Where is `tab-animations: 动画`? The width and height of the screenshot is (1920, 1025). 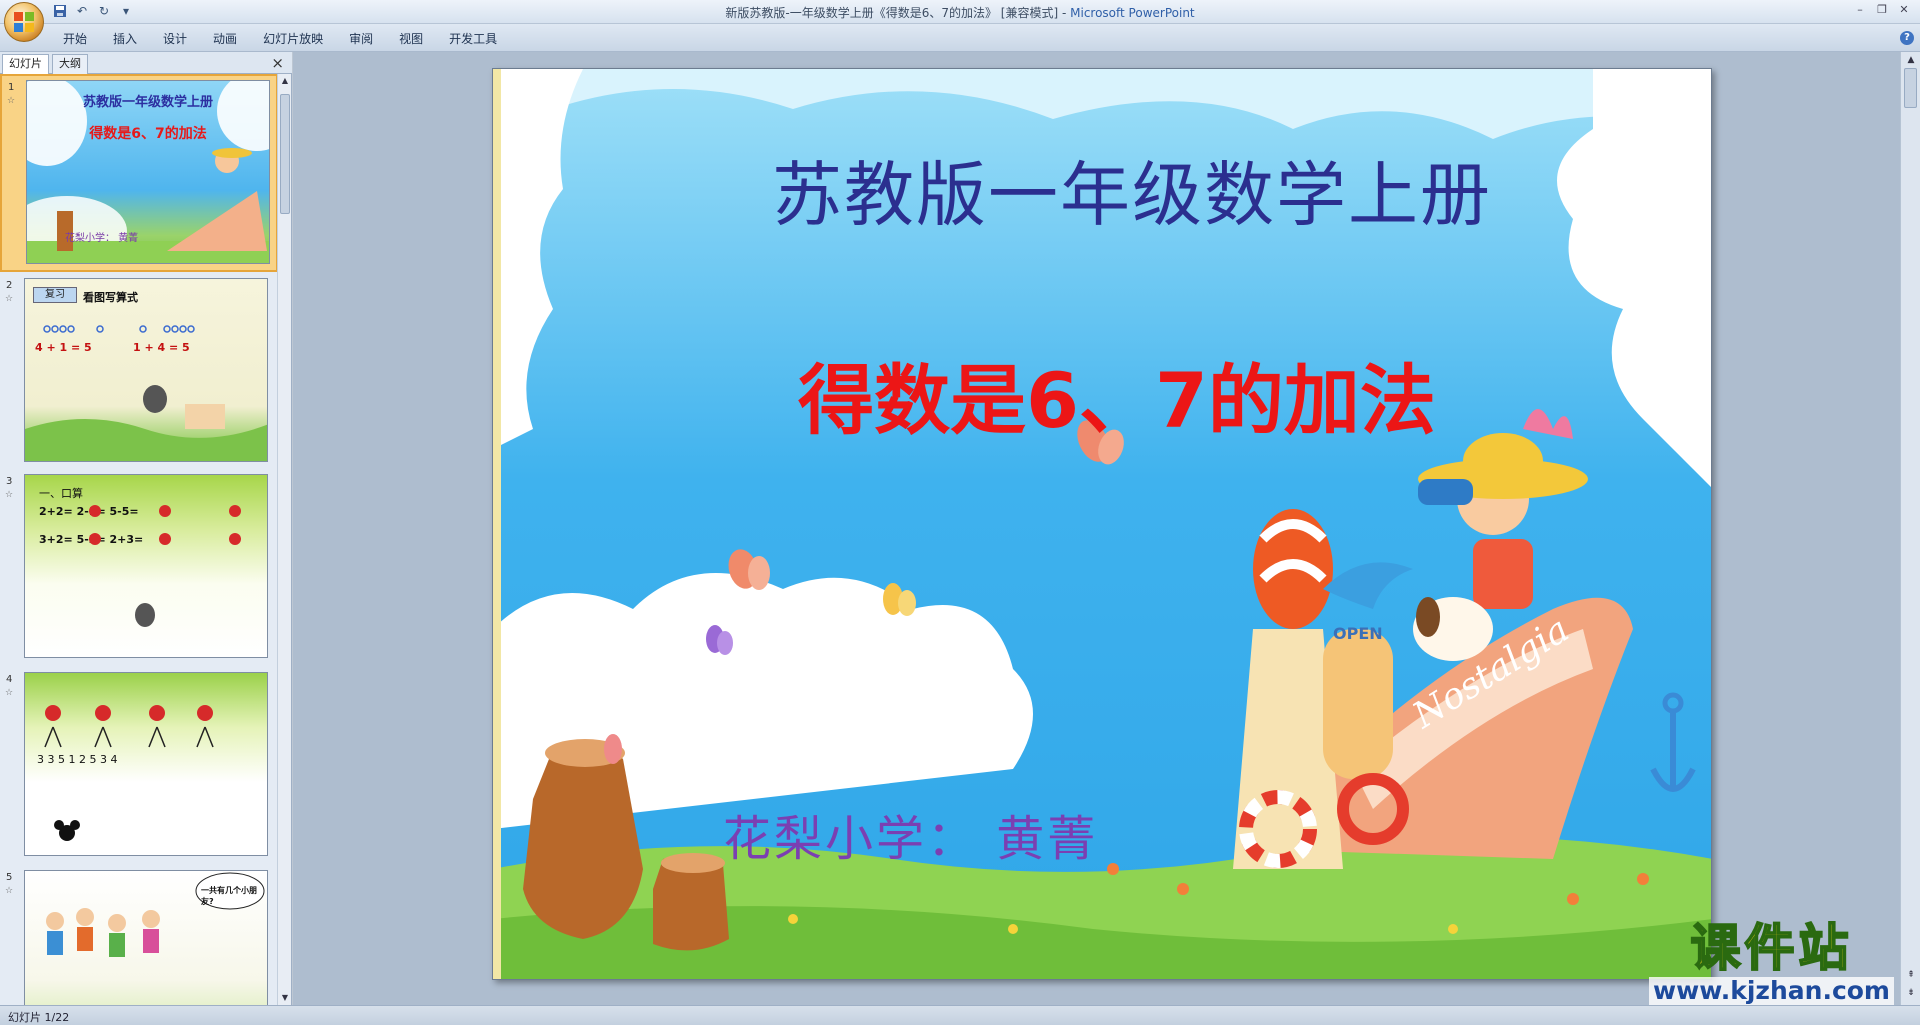
tab-animations: 动画 is located at coordinates (225, 39).